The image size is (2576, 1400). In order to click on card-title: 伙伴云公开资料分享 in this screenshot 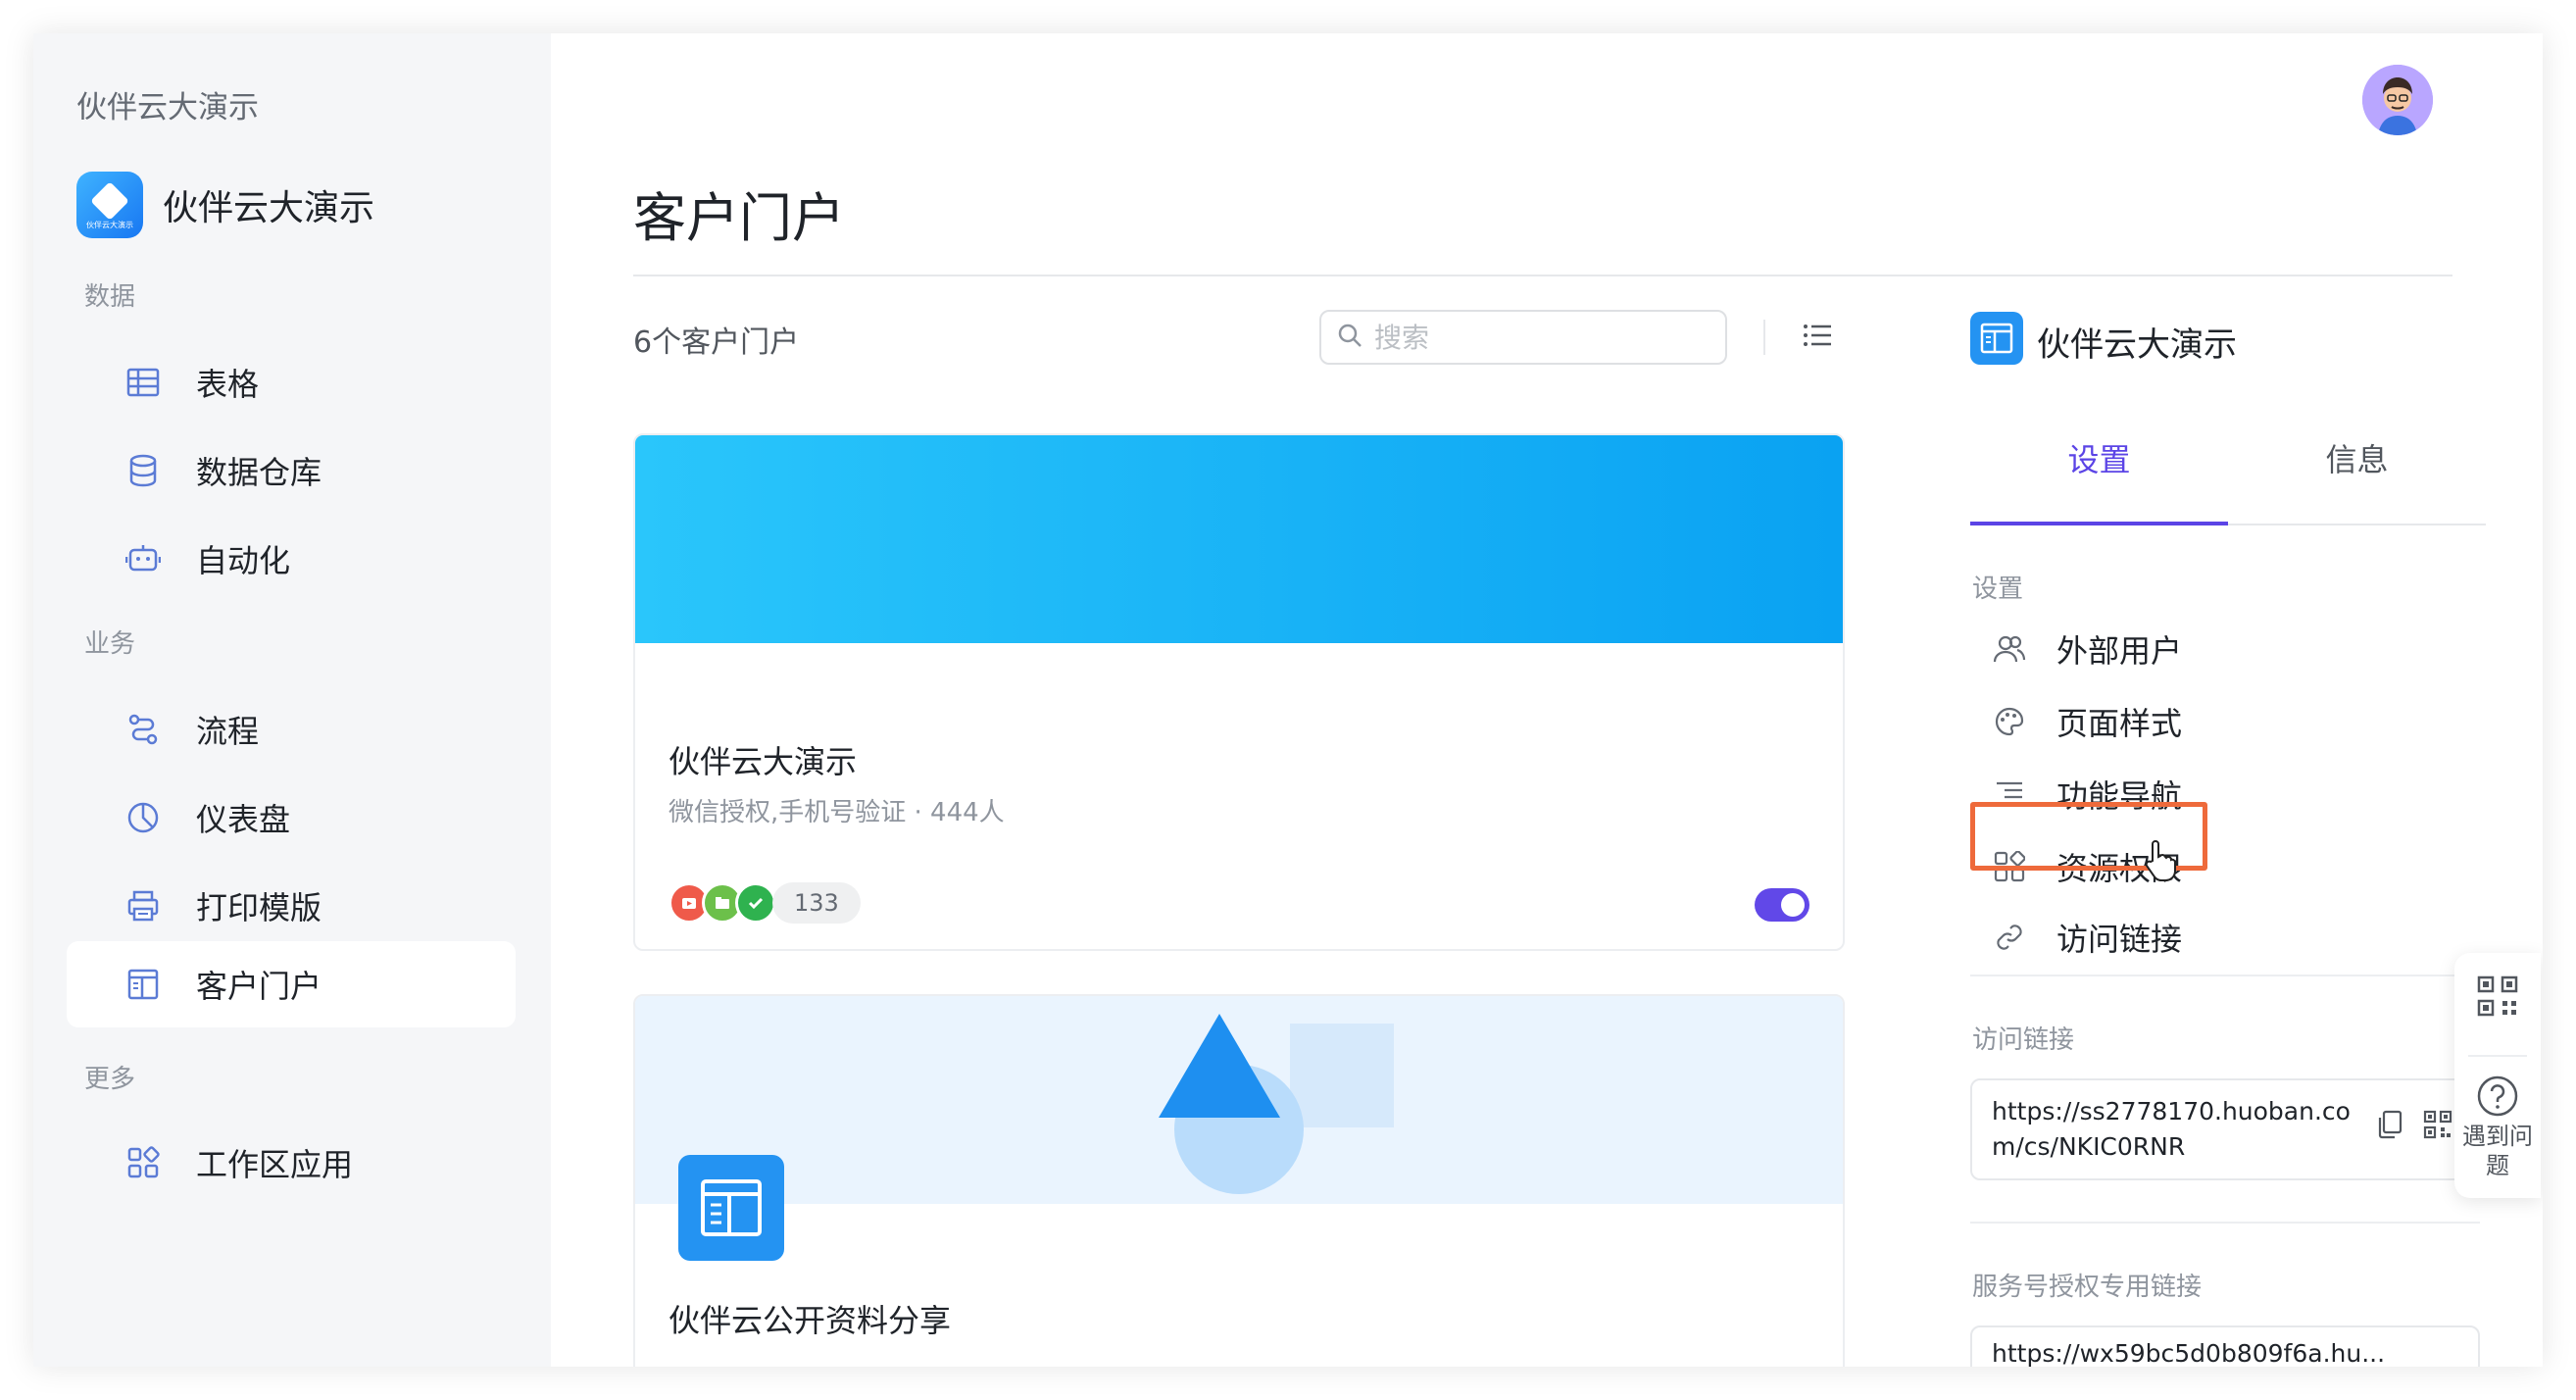, I will do `click(810, 1320)`.